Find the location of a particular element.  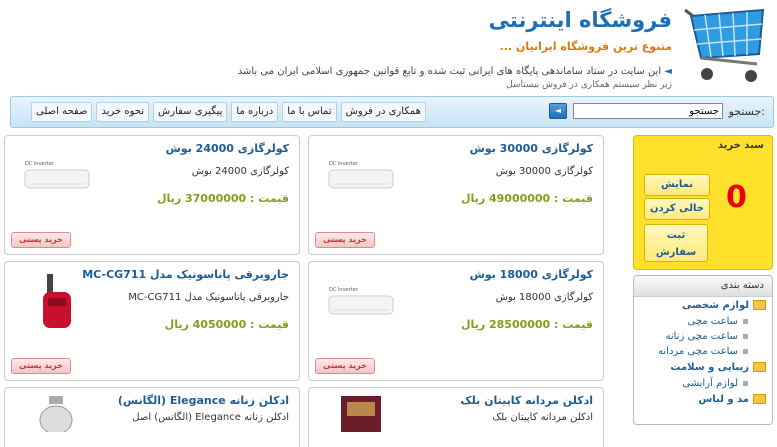

category-fashion: مد و لباس is located at coordinates (703, 399).